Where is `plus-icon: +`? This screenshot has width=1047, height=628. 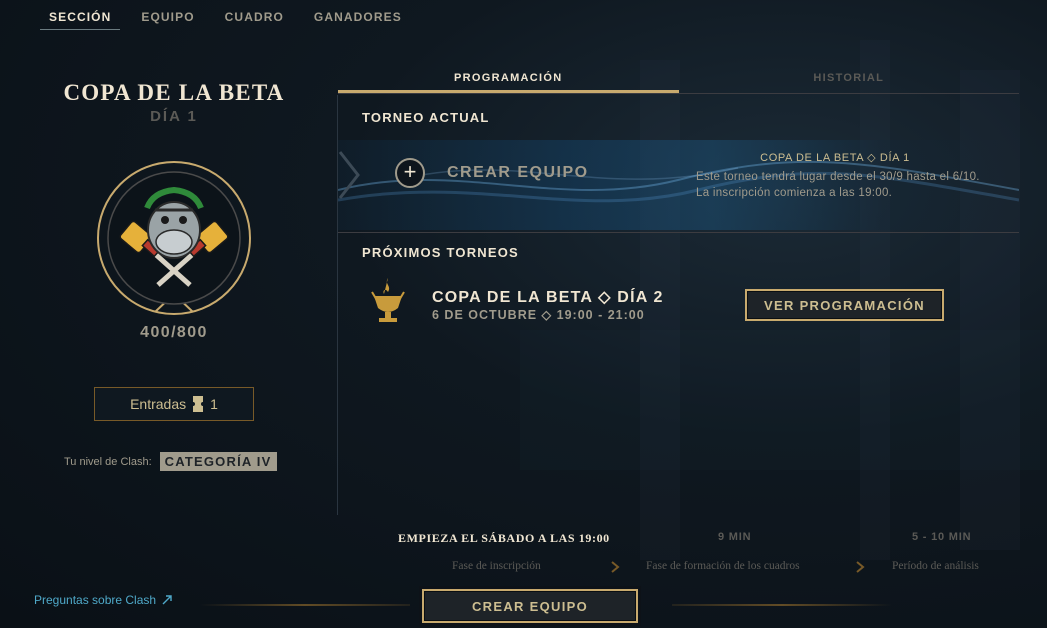
plus-icon: + is located at coordinates (410, 173).